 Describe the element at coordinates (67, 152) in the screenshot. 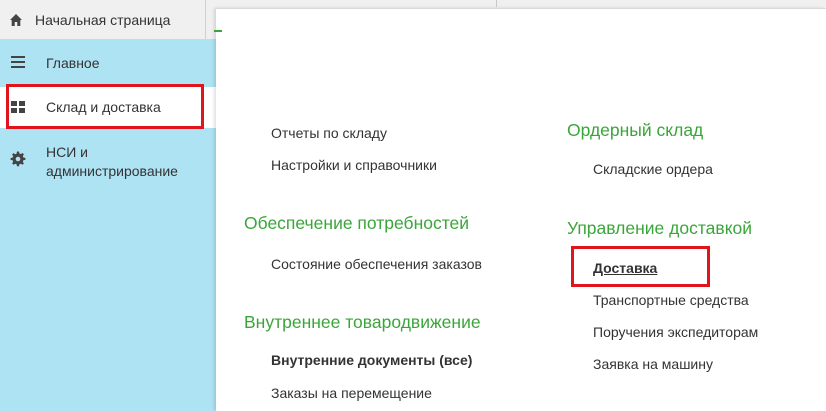

I see `sidebar-item-label-line1: НСИ и` at that location.